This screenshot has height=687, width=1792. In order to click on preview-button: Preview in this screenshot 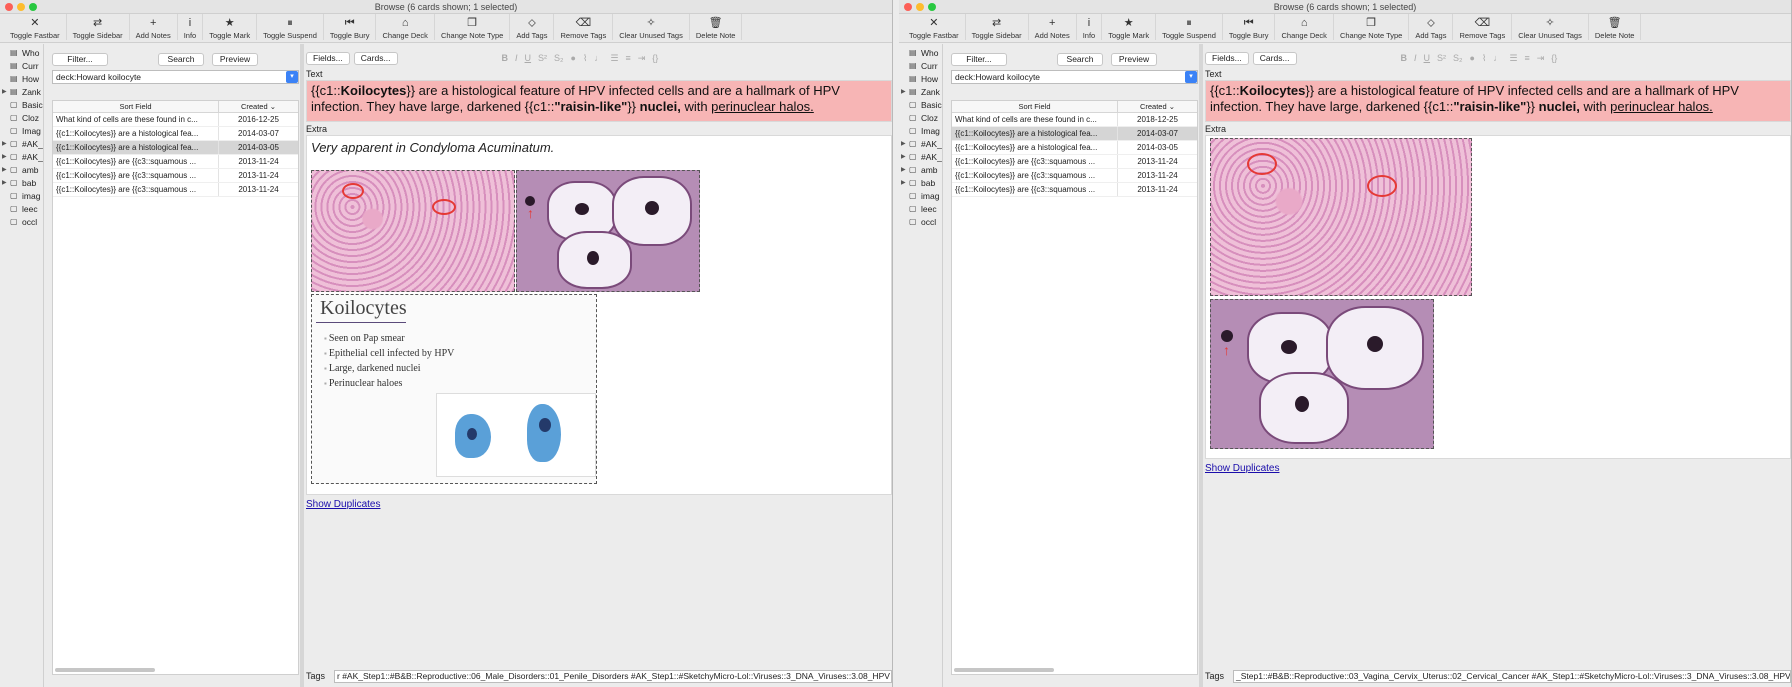, I will do `click(235, 59)`.